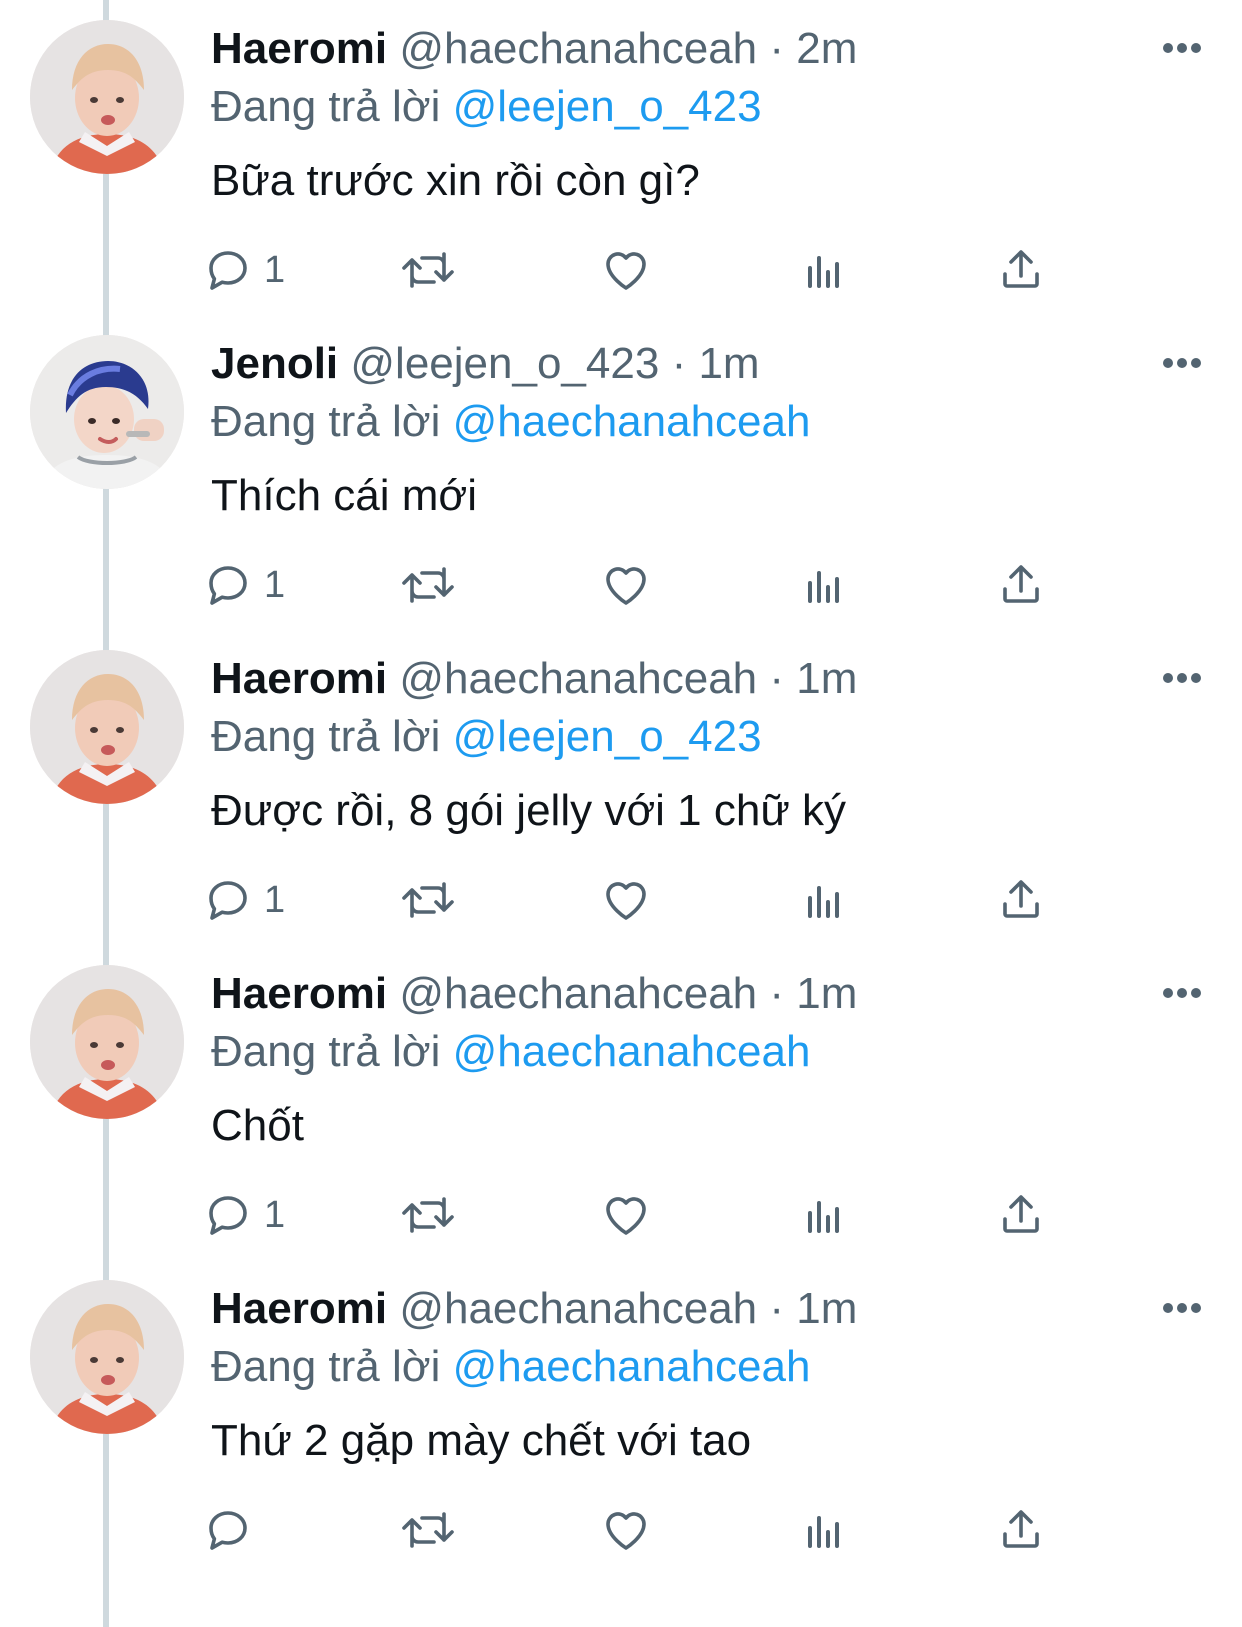 The image size is (1242, 1627). I want to click on timestamp: 2m, so click(826, 48).